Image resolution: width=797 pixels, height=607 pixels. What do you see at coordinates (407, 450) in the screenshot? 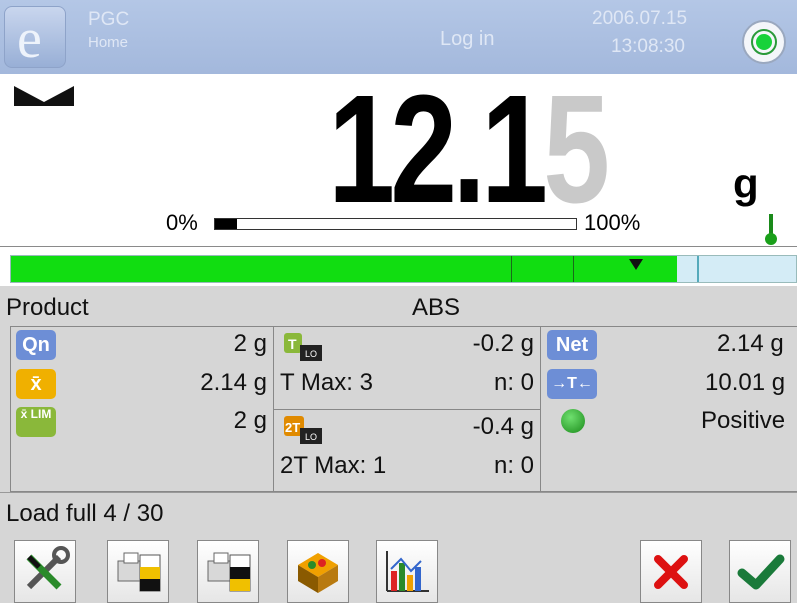
I see `2t-error-panel: 2T LO -0.4 g 2T Max: 1 n: 0` at bounding box center [407, 450].